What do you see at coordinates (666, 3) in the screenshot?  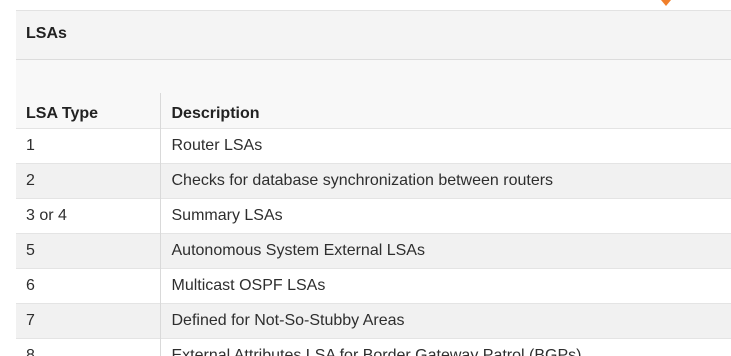 I see `orange-marker-icon` at bounding box center [666, 3].